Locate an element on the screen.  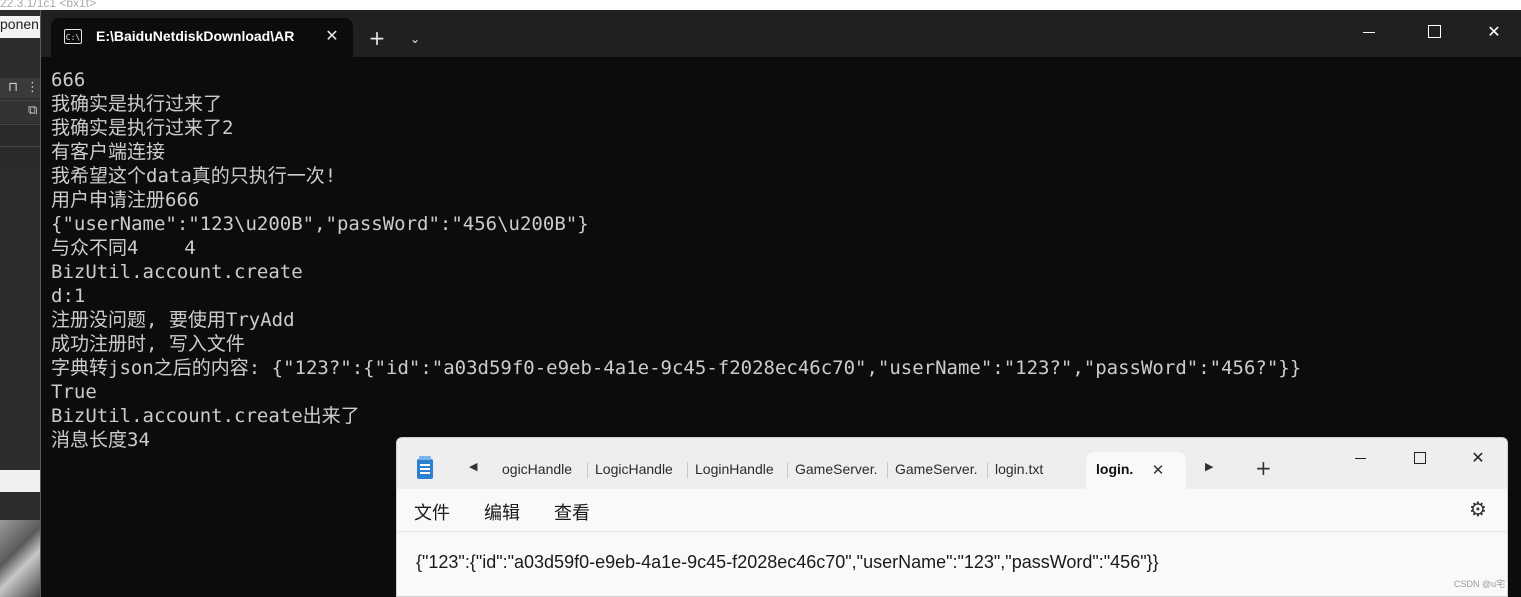
output-line: 注册没问题, 要使用TryAdd is located at coordinates (173, 320).